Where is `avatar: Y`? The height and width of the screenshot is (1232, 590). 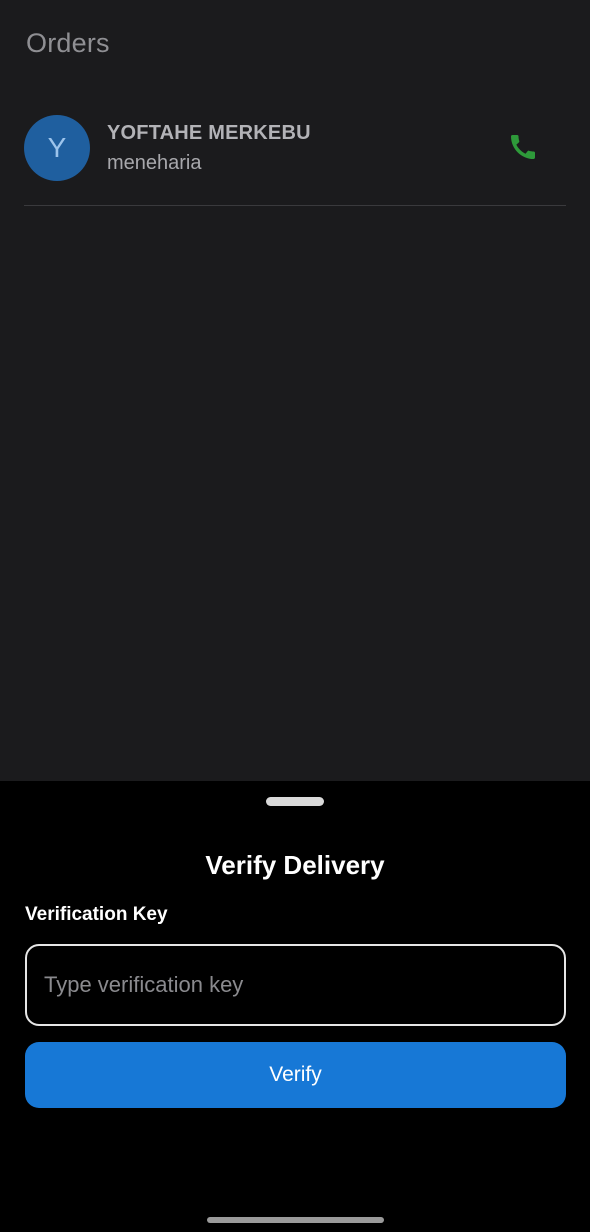
avatar: Y is located at coordinates (57, 148).